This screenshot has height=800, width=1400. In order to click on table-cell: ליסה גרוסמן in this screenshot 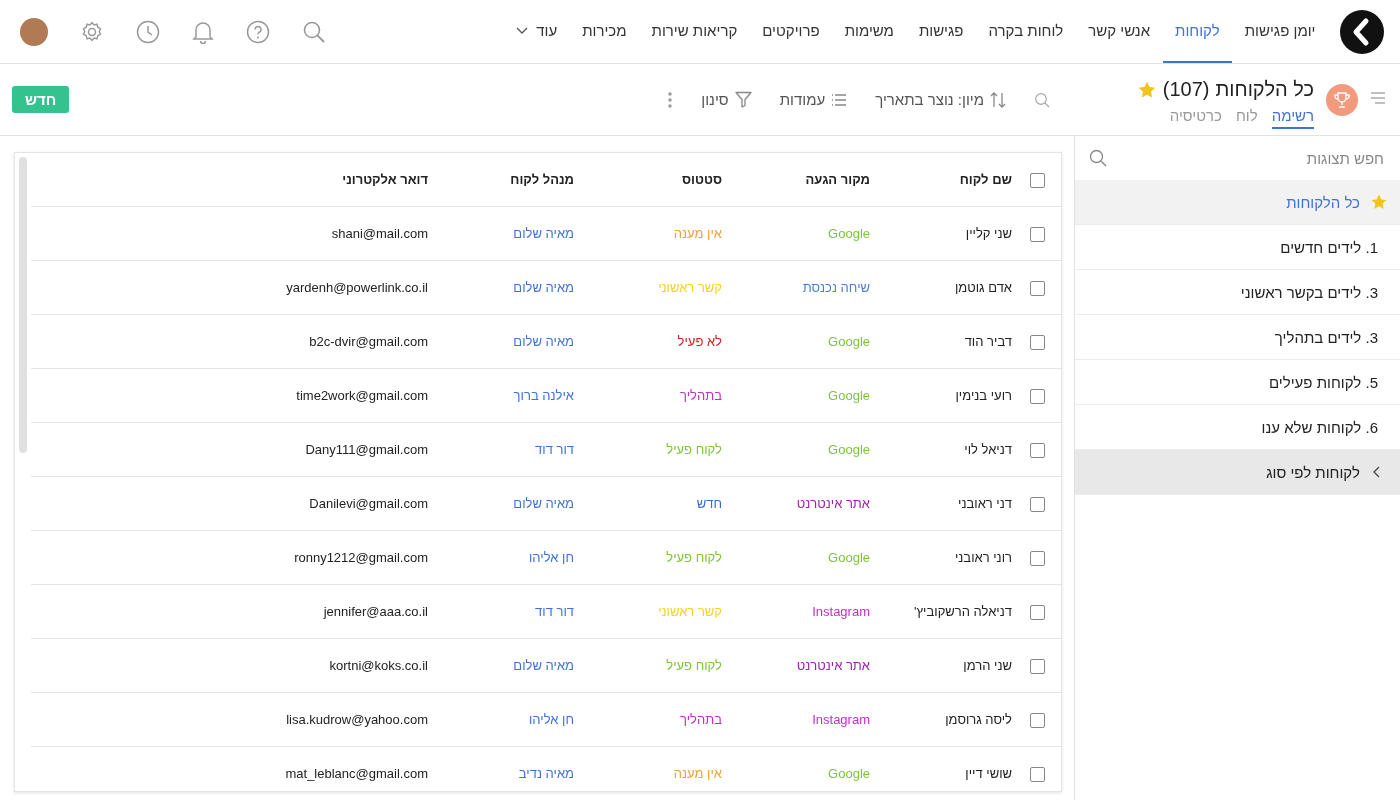, I will do `click(978, 719)`.